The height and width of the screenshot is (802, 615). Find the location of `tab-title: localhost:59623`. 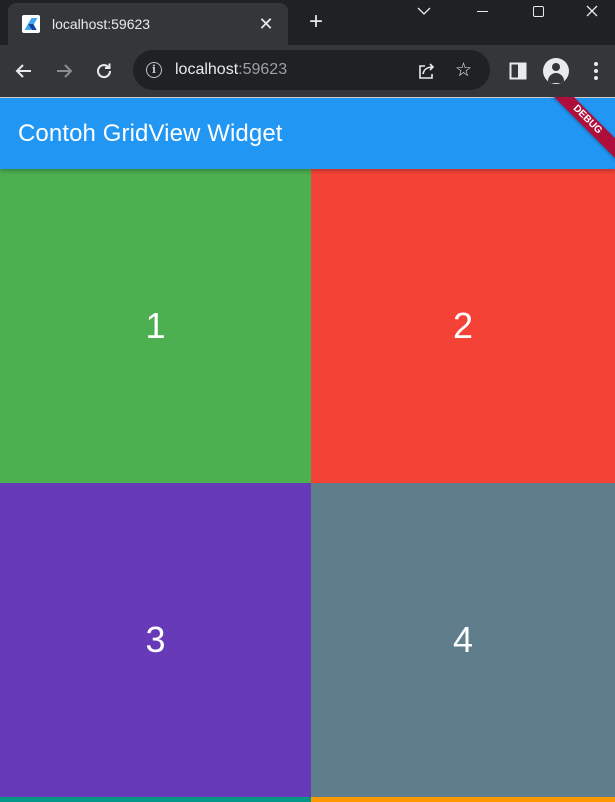

tab-title: localhost:59623 is located at coordinates (101, 24).